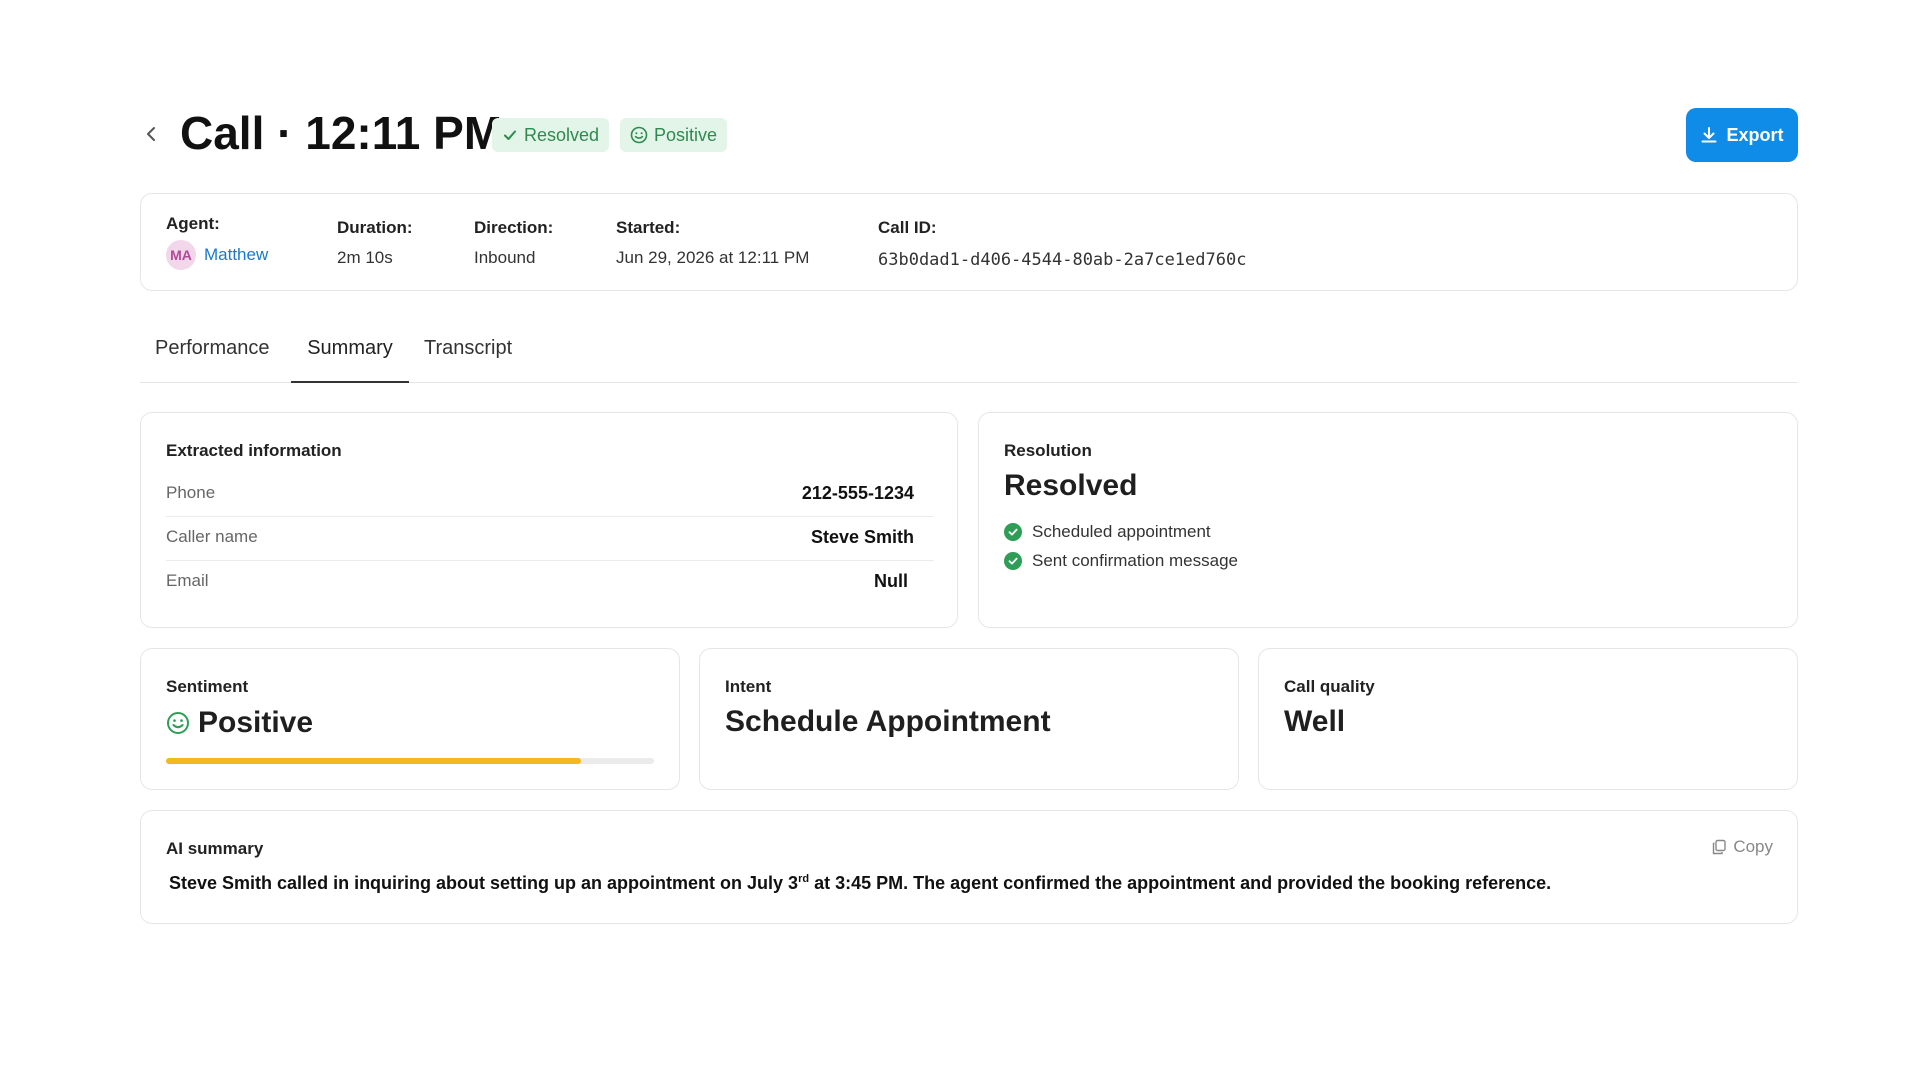 The height and width of the screenshot is (1080, 1920). I want to click on ai-summary-superscript: rd, so click(804, 879).